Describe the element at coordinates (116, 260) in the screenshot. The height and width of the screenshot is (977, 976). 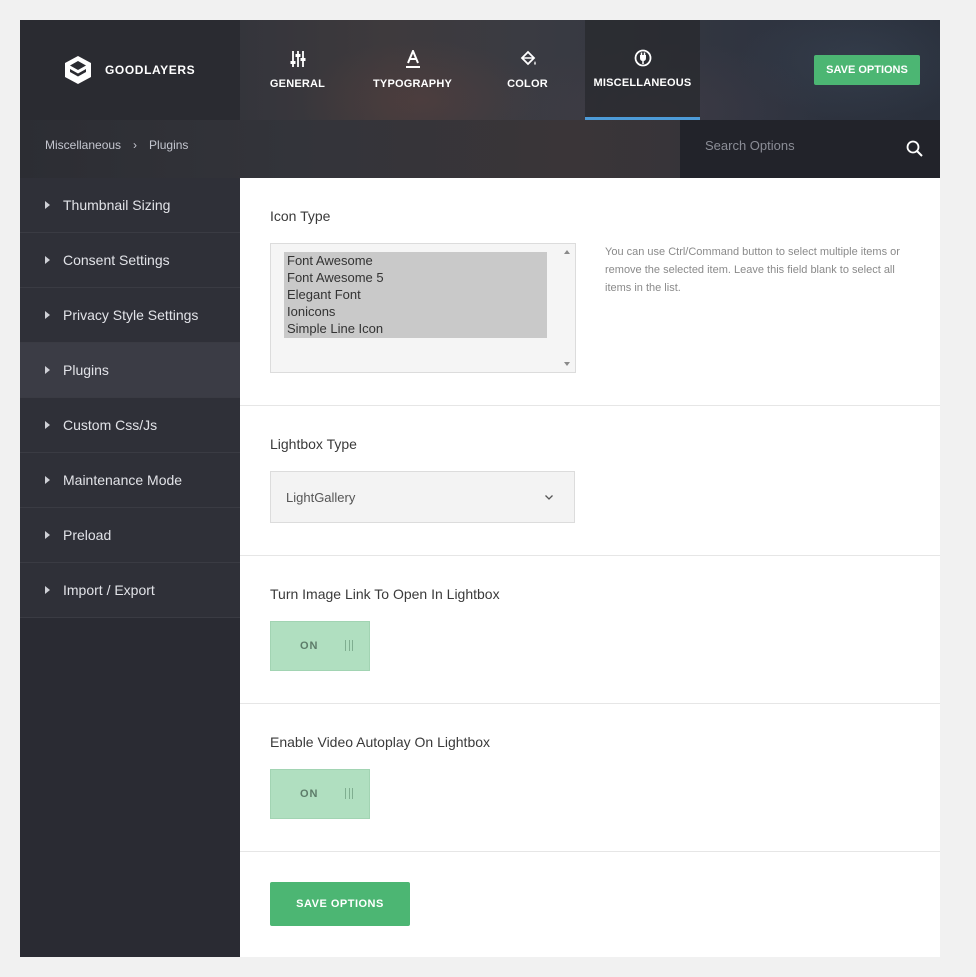
I see `sidebar-item-label: Consent Settings` at that location.